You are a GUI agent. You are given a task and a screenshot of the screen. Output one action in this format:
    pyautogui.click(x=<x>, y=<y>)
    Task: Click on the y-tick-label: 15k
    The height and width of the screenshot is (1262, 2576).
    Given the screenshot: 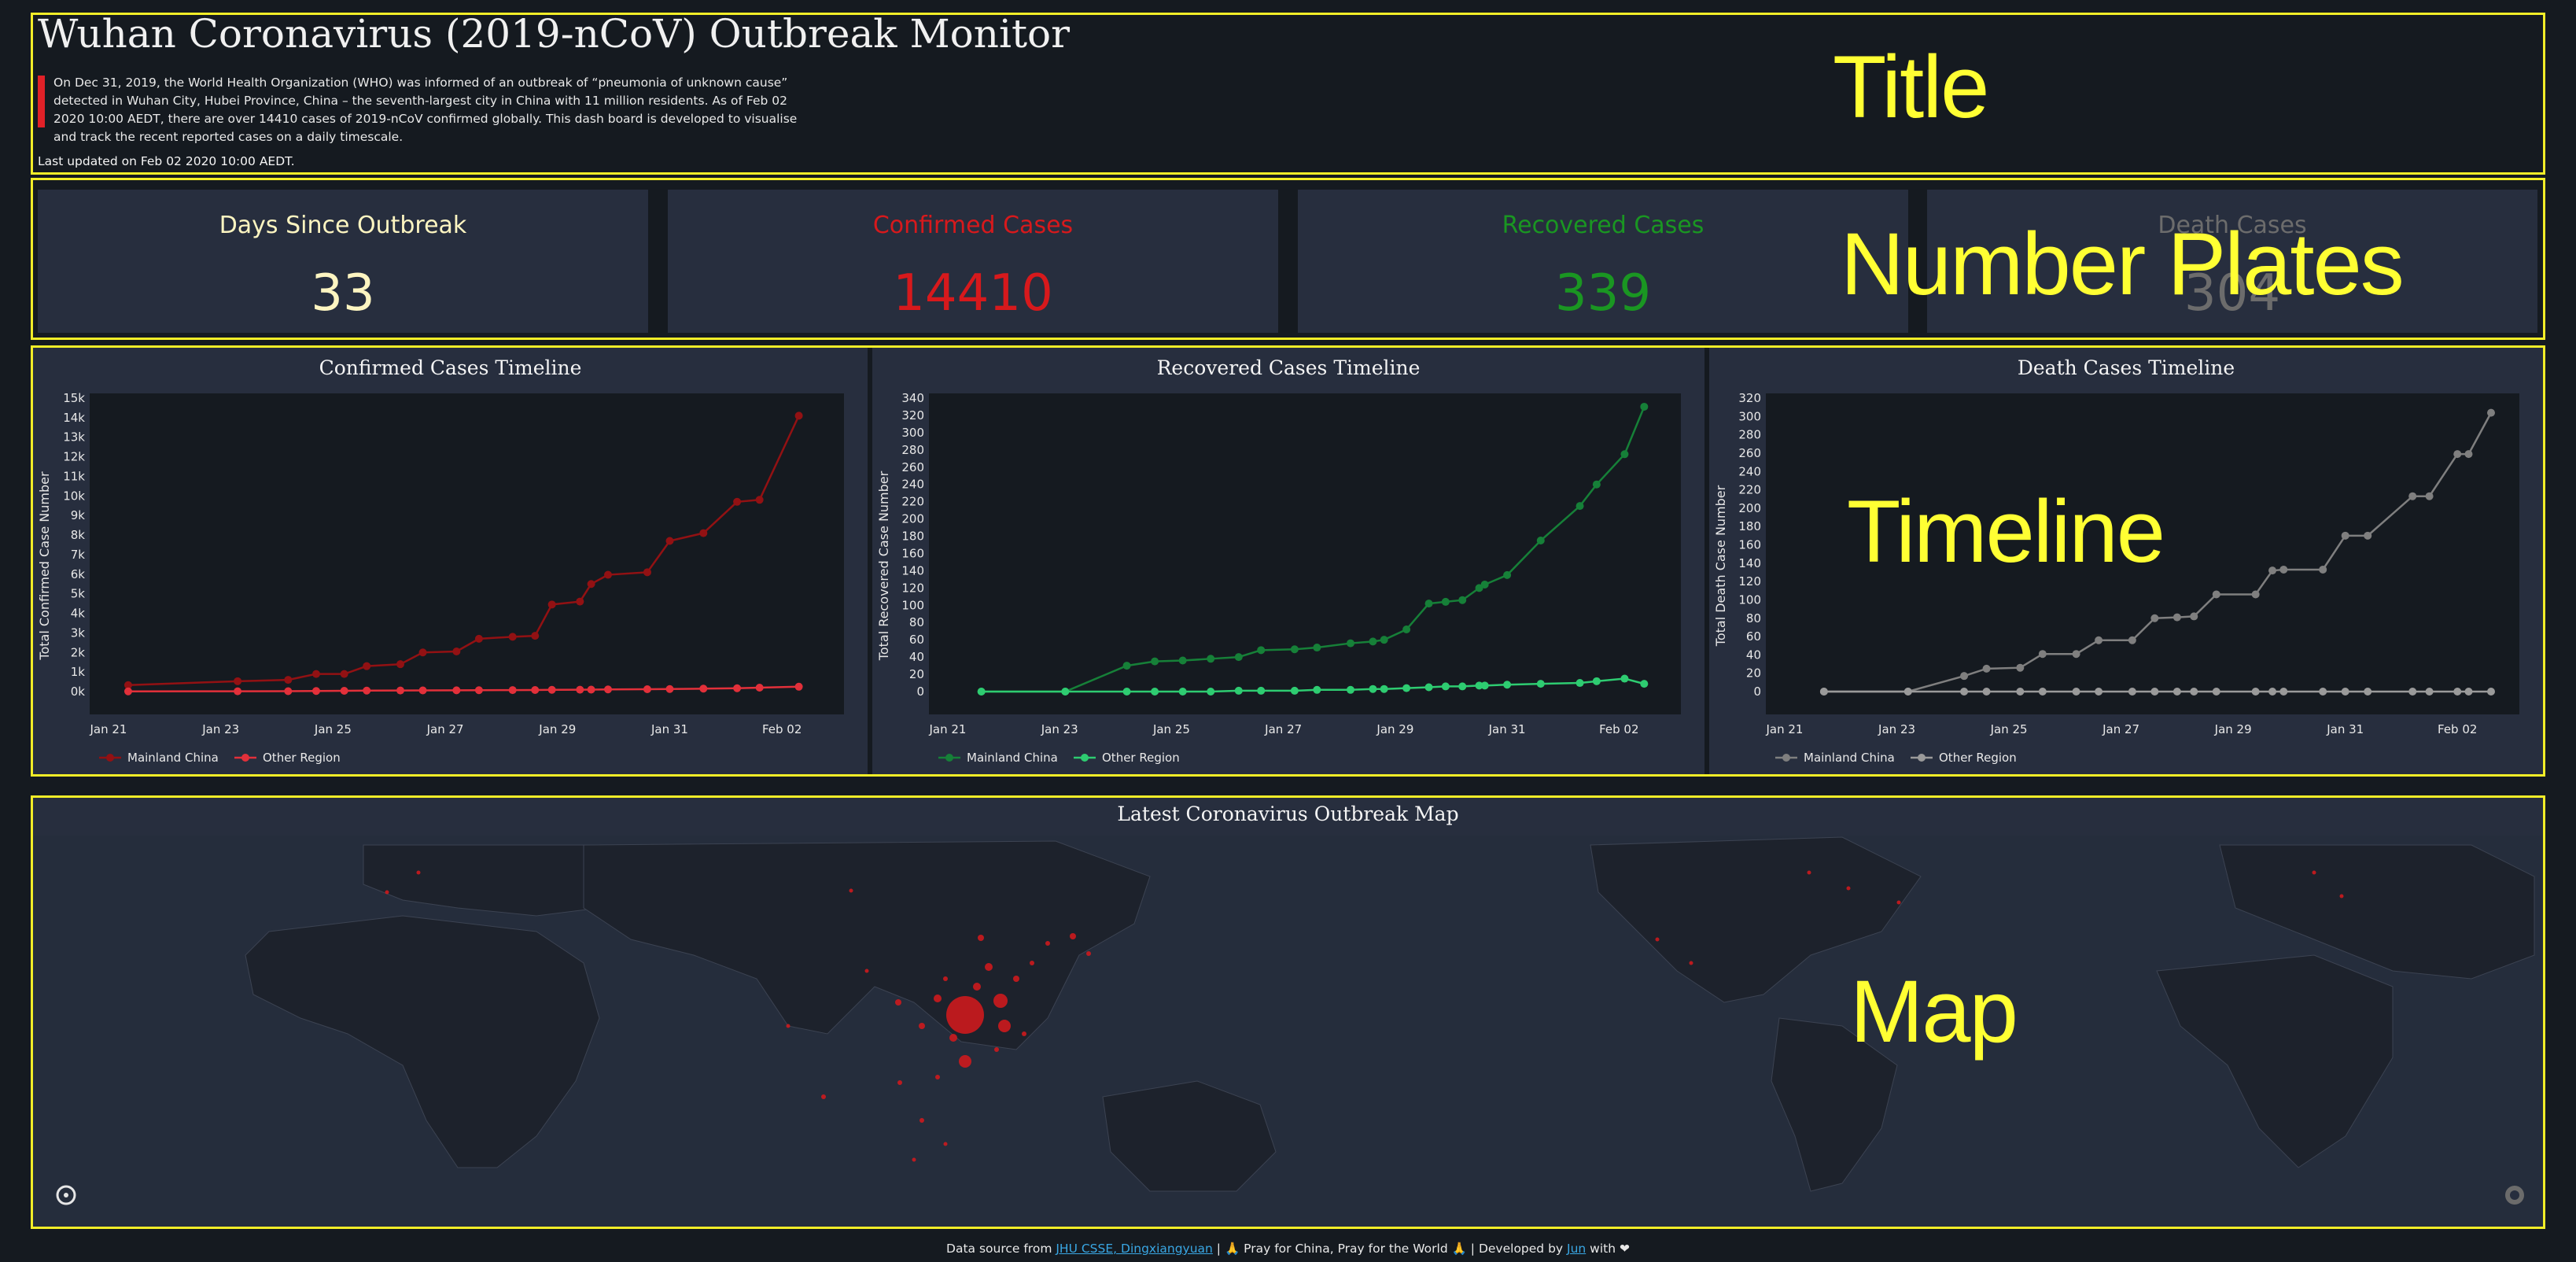 What is the action you would take?
    pyautogui.click(x=74, y=398)
    